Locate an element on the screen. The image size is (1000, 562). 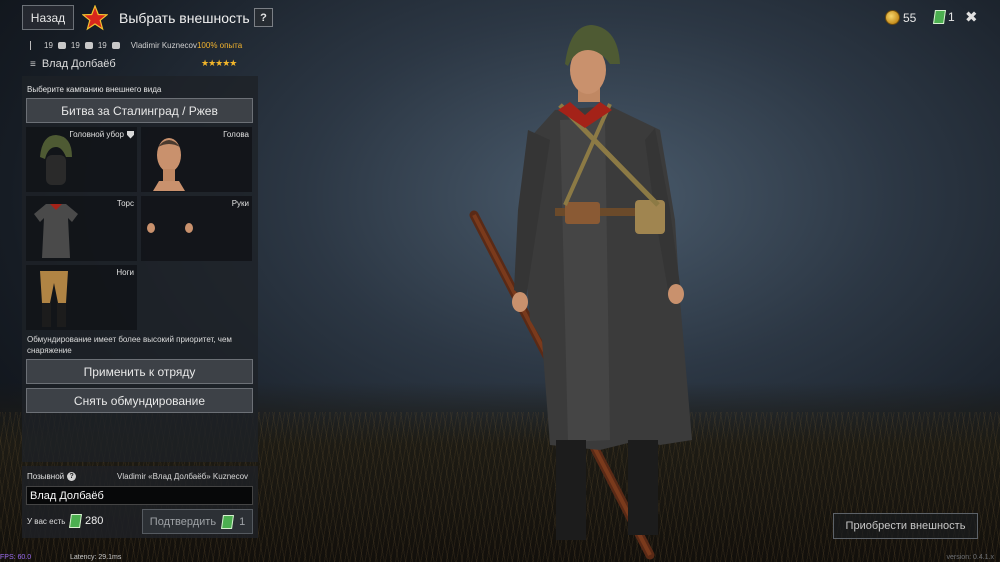
fps-counter: FPS: 60.0 is located at coordinates (16, 557).